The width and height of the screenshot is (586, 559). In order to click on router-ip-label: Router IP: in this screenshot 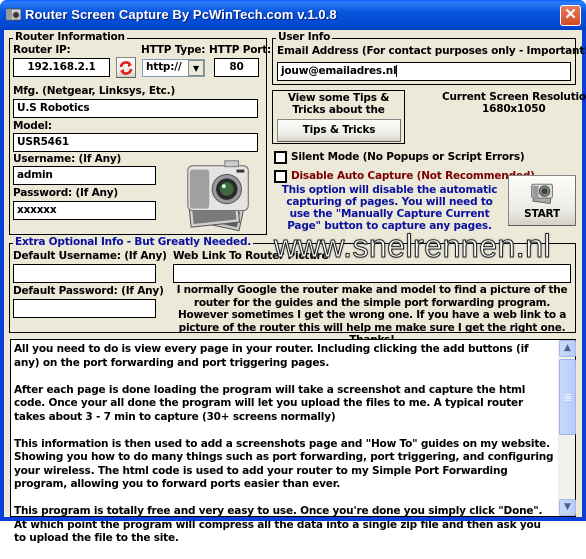, I will do `click(42, 50)`.